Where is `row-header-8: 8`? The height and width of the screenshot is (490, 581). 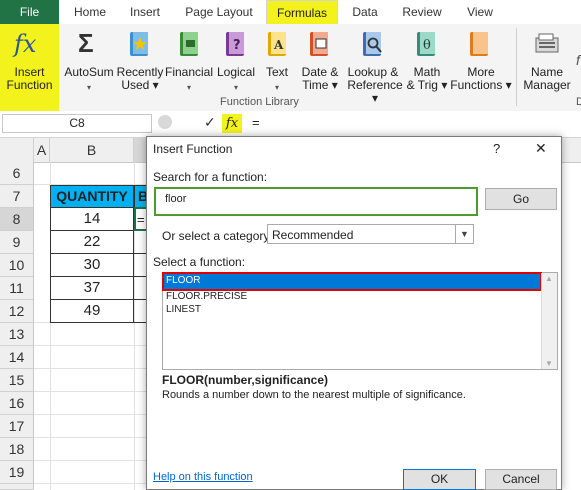 row-header-8: 8 is located at coordinates (17, 219).